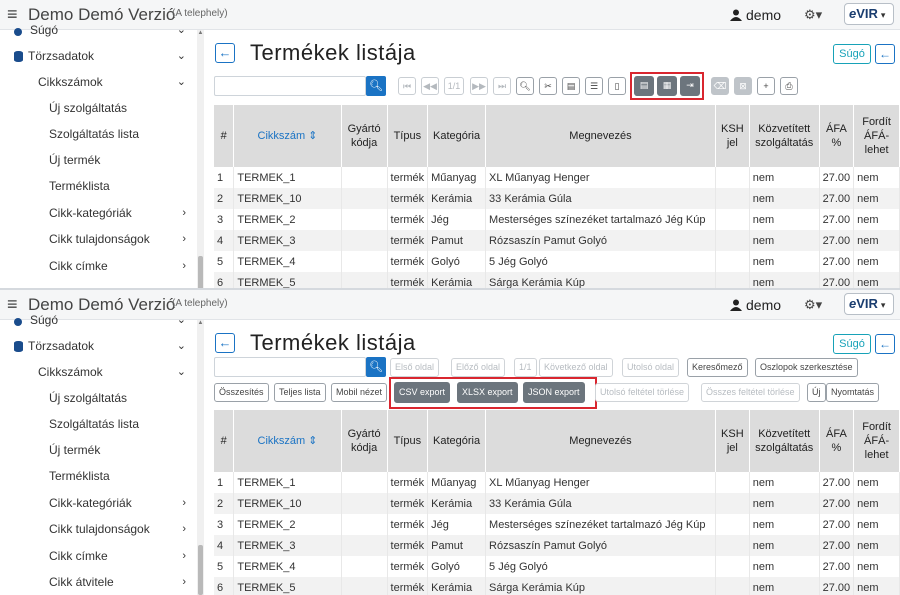  What do you see at coordinates (333, 342) in the screenshot?
I see `page-title: Termékek listája` at bounding box center [333, 342].